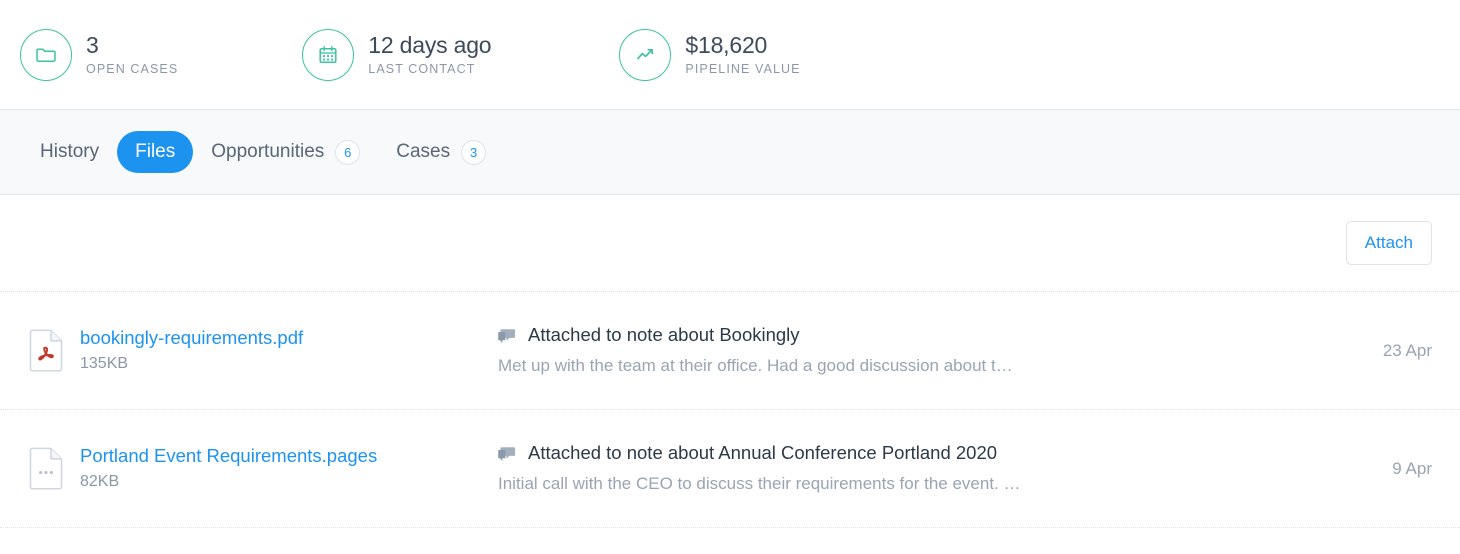  I want to click on tab-history: History, so click(69, 152).